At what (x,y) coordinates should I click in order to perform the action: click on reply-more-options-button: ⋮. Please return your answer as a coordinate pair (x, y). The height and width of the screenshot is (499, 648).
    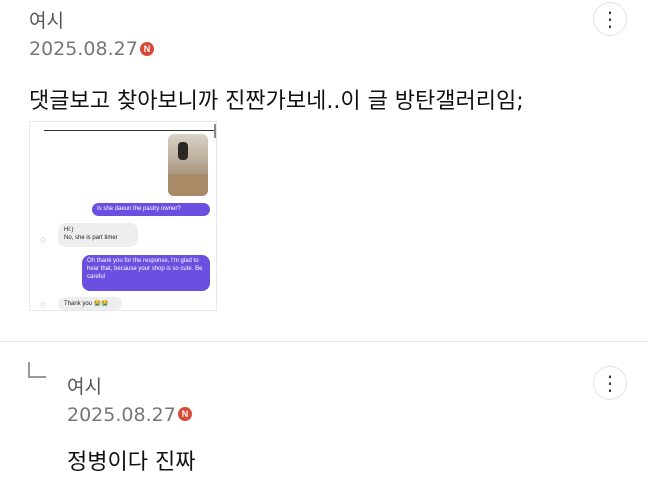
    Looking at the image, I should click on (610, 383).